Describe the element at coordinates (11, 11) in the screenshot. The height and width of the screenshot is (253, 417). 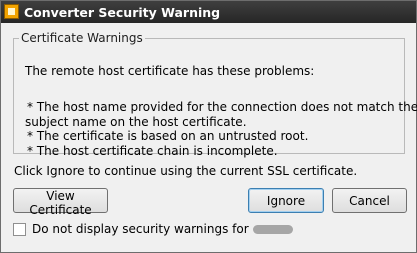
I see `warning-app-icon` at that location.